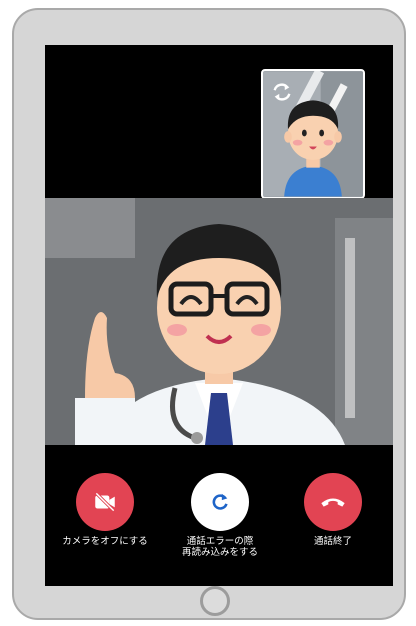 The height and width of the screenshot is (626, 416). I want to click on camera-switch-icon, so click(282, 92).